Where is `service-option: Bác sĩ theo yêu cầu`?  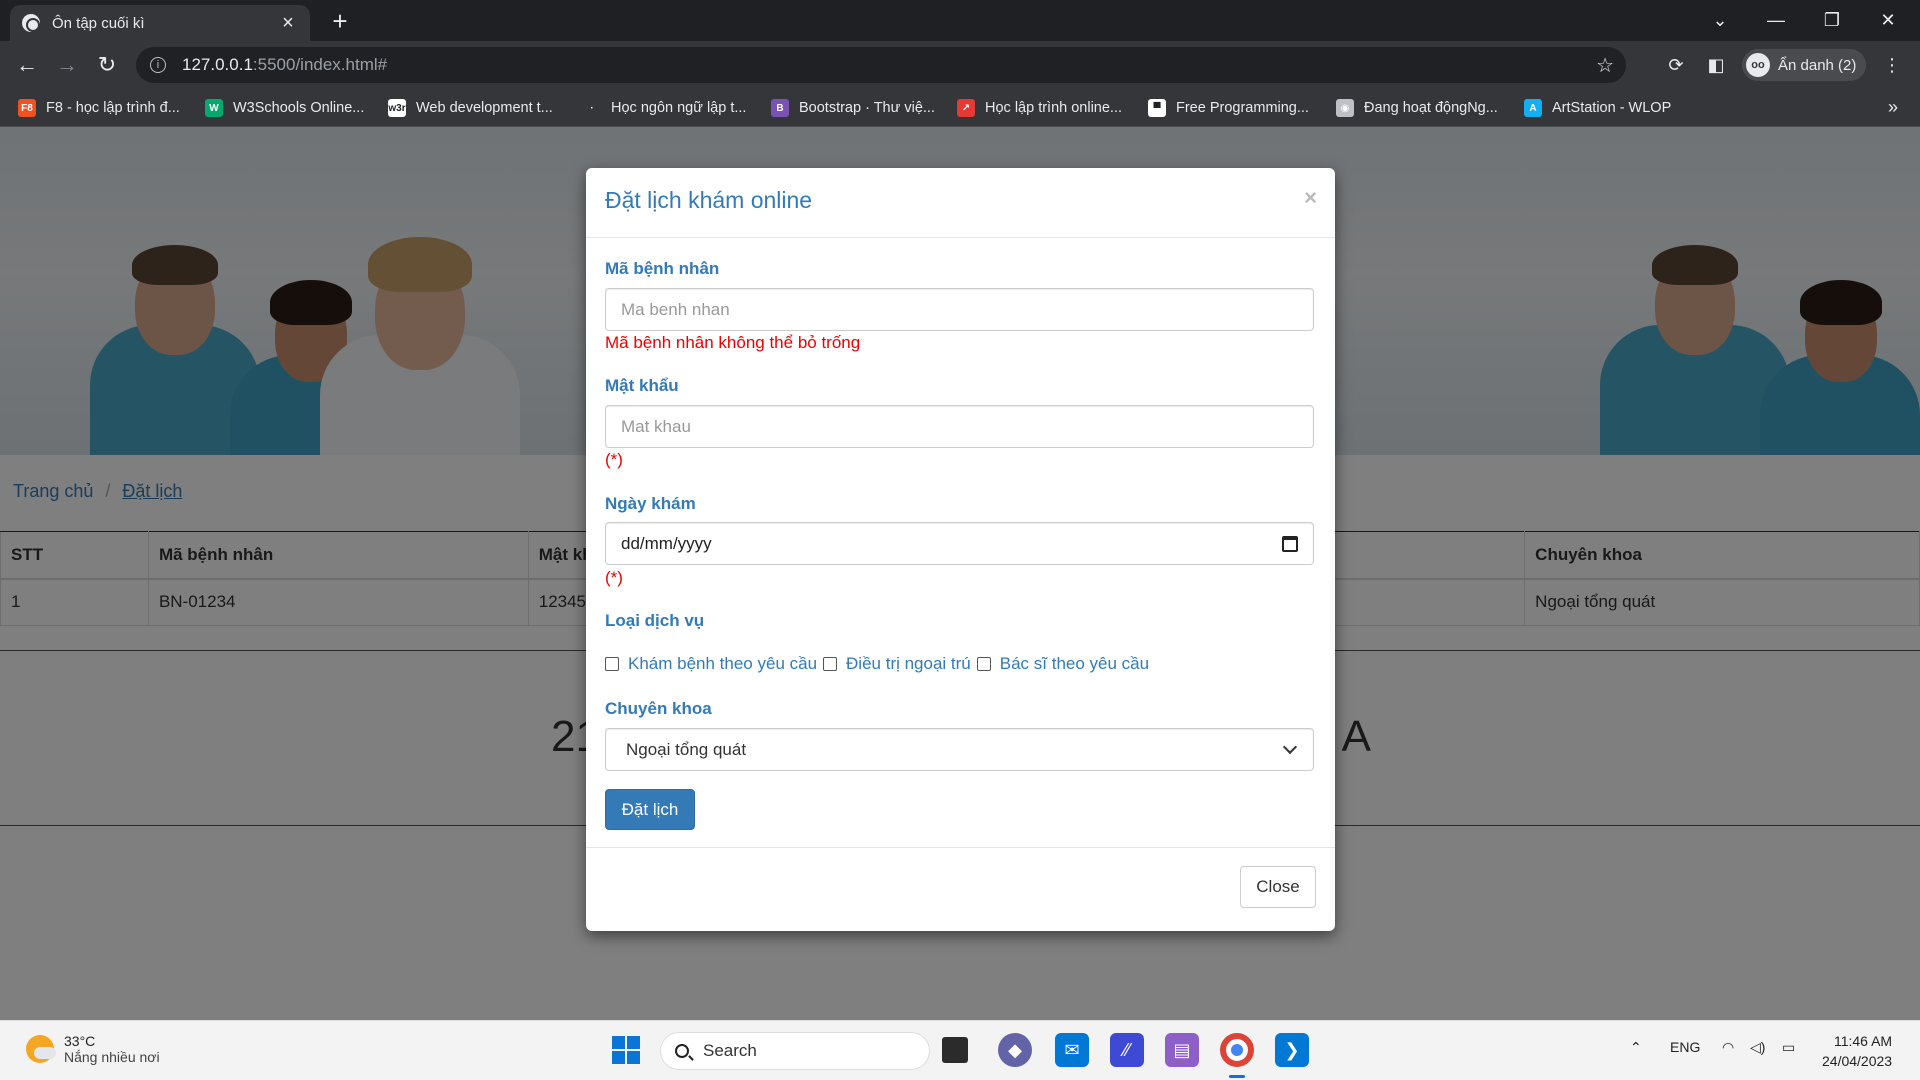 service-option: Bác sĩ theo yêu cầu is located at coordinates (1062, 664).